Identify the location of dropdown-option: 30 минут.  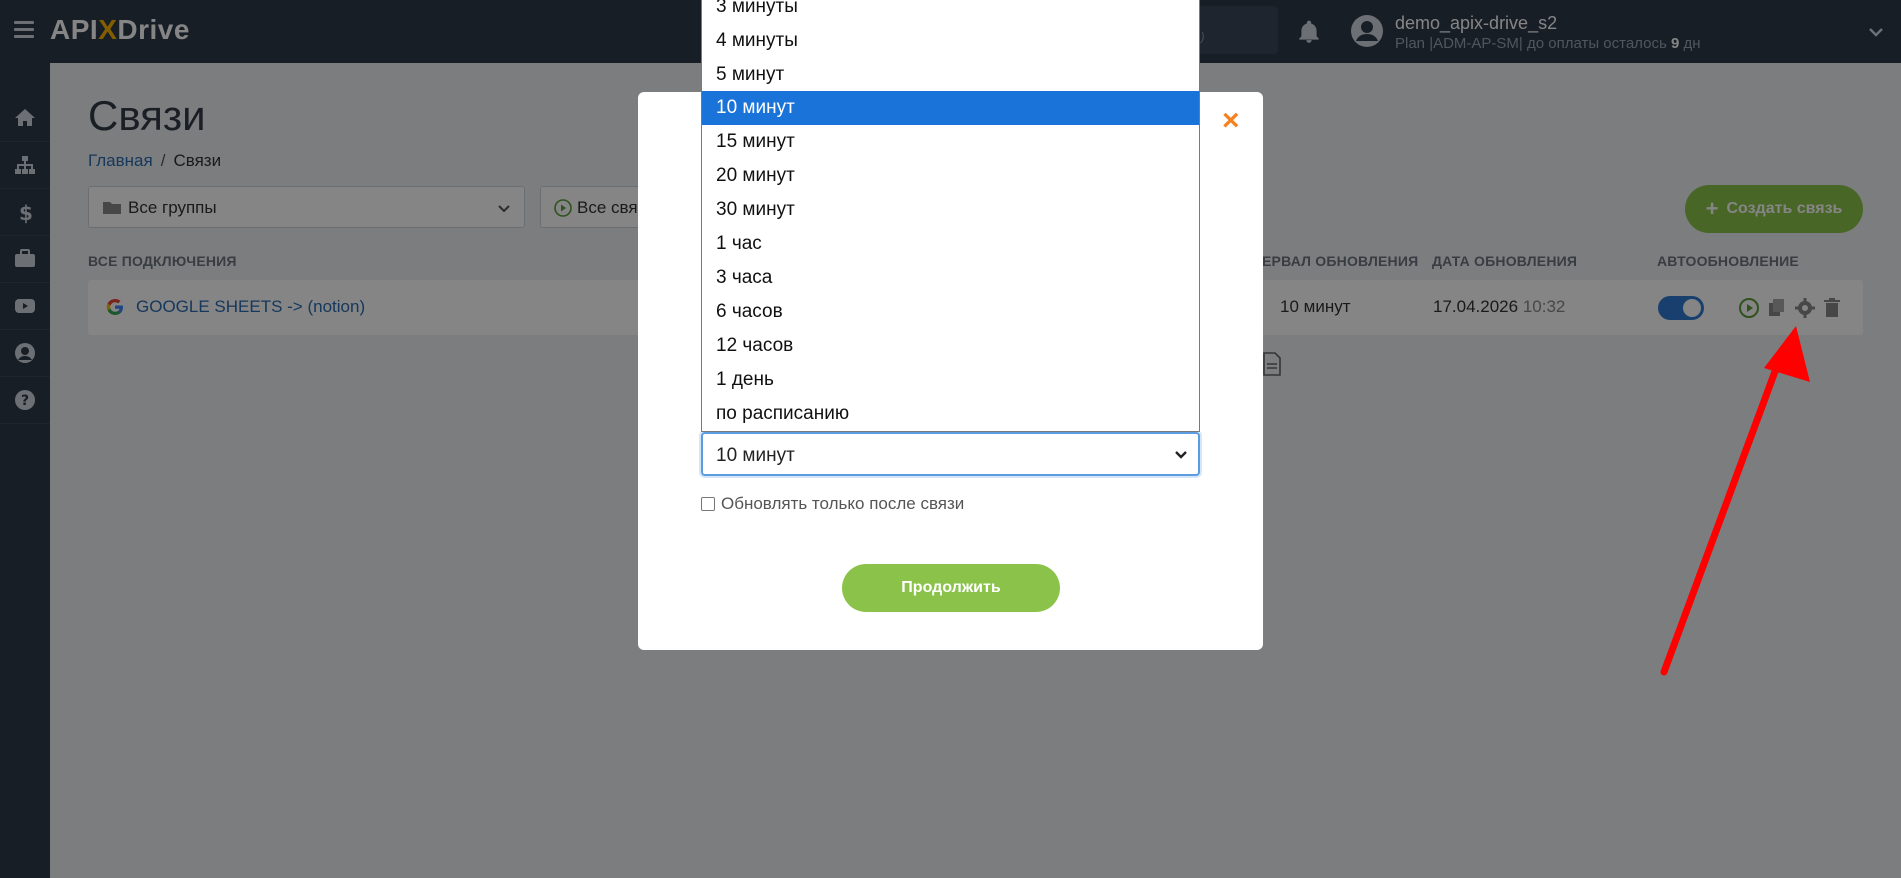
(950, 210).